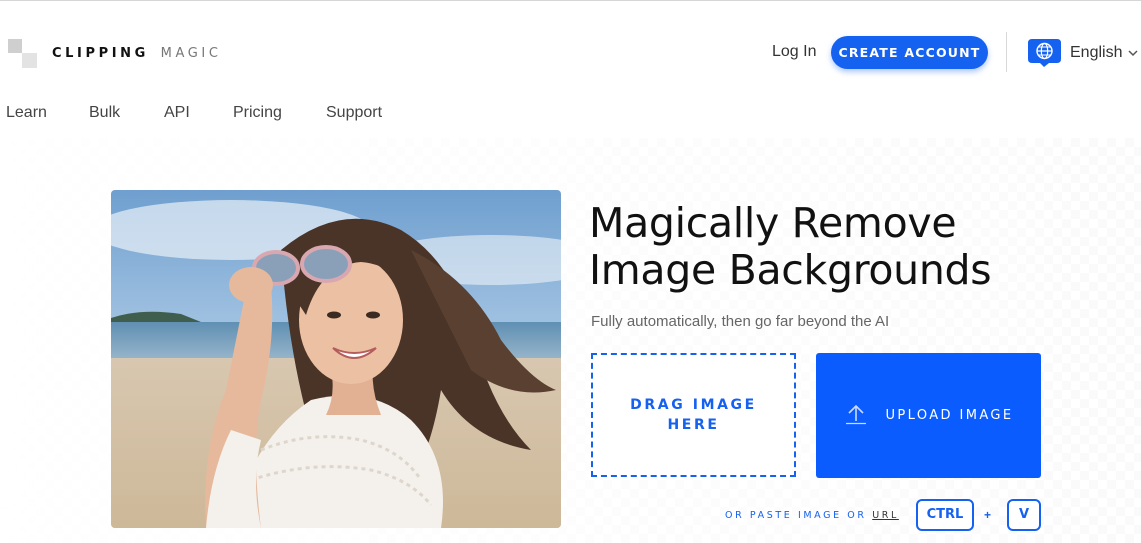 The height and width of the screenshot is (543, 1141). What do you see at coordinates (773, 223) in the screenshot?
I see `hero-headline-line1: Magically Remove` at bounding box center [773, 223].